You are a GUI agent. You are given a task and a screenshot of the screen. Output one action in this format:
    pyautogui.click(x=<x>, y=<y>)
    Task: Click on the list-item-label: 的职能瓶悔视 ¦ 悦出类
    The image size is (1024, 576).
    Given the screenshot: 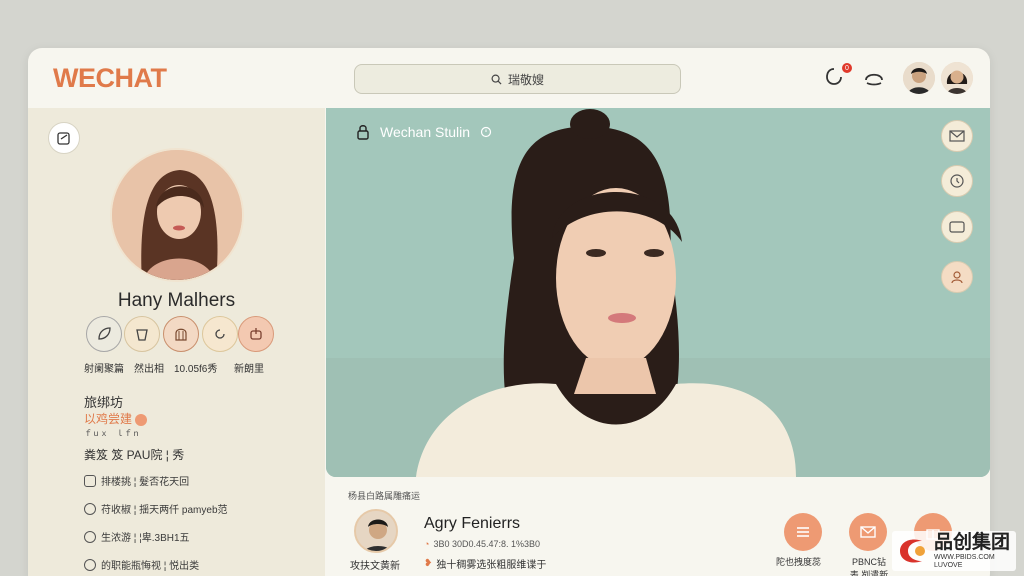 What is the action you would take?
    pyautogui.click(x=150, y=566)
    